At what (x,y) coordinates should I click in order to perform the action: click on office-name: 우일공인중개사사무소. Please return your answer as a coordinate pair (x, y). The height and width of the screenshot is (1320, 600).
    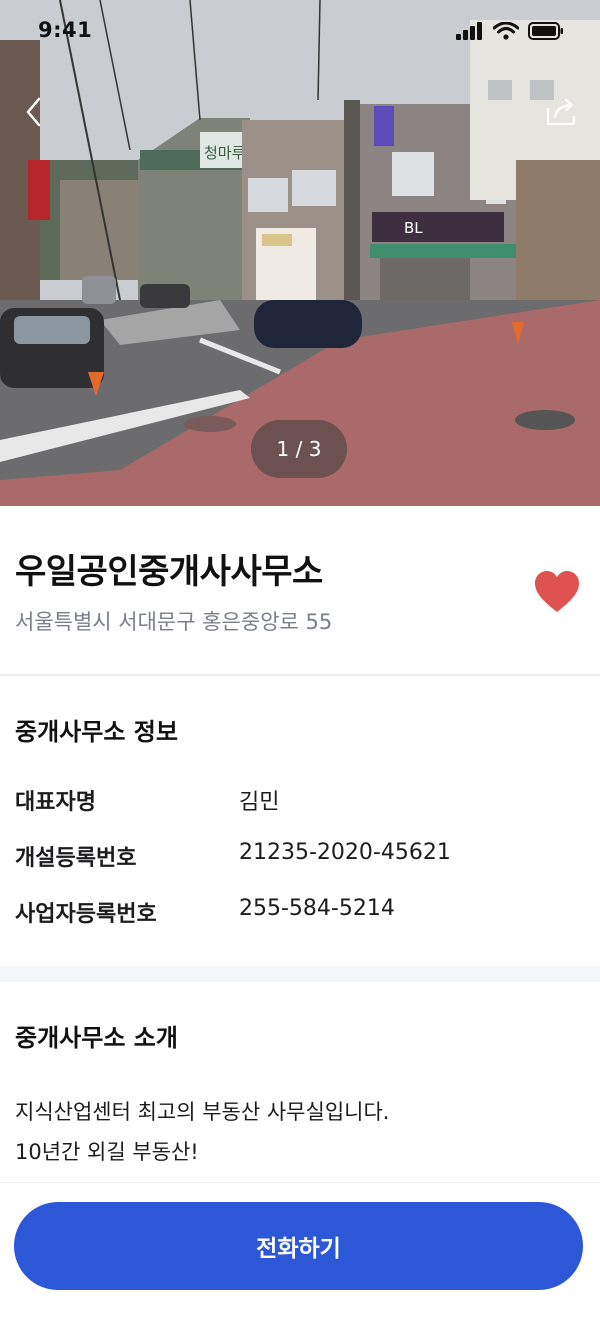
    Looking at the image, I should click on (169, 572).